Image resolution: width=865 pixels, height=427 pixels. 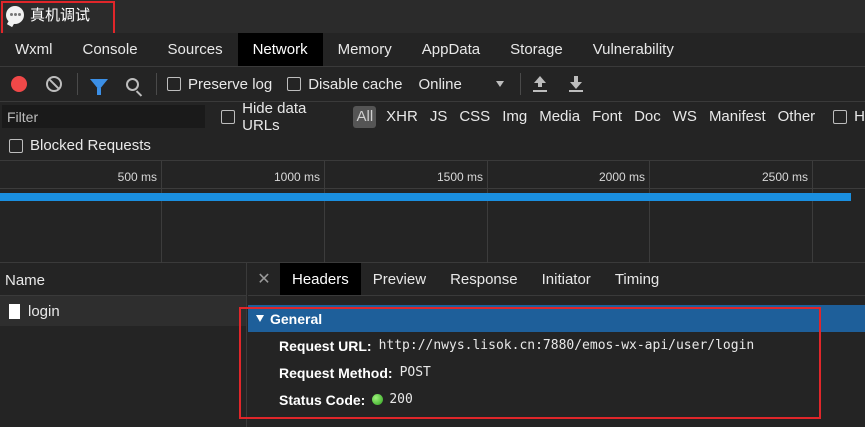 What do you see at coordinates (123, 311) in the screenshot?
I see `request-row-login: login` at bounding box center [123, 311].